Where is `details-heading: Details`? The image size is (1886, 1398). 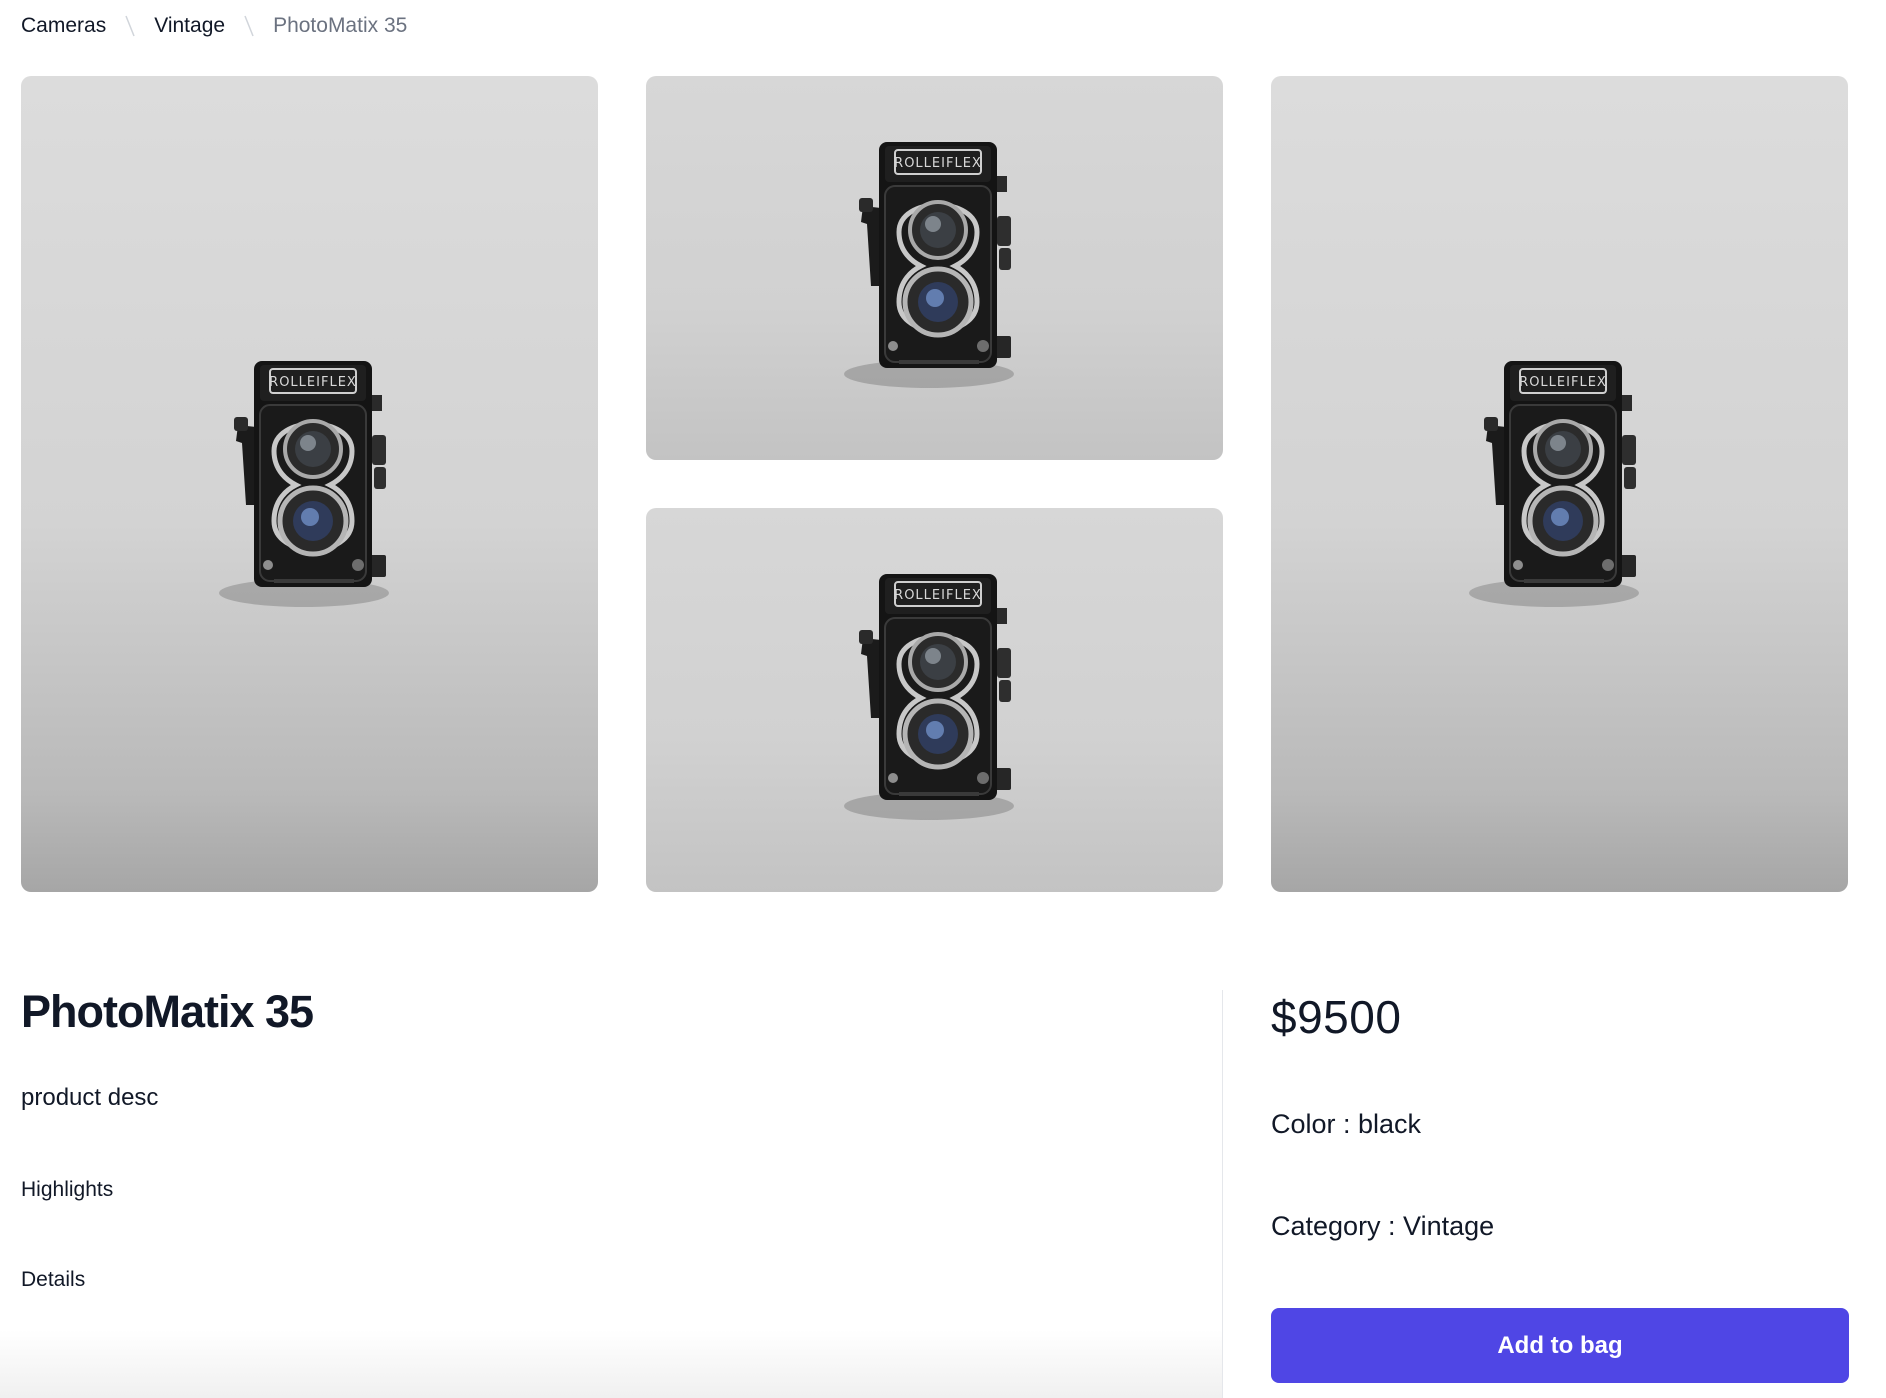 details-heading: Details is located at coordinates (53, 1279).